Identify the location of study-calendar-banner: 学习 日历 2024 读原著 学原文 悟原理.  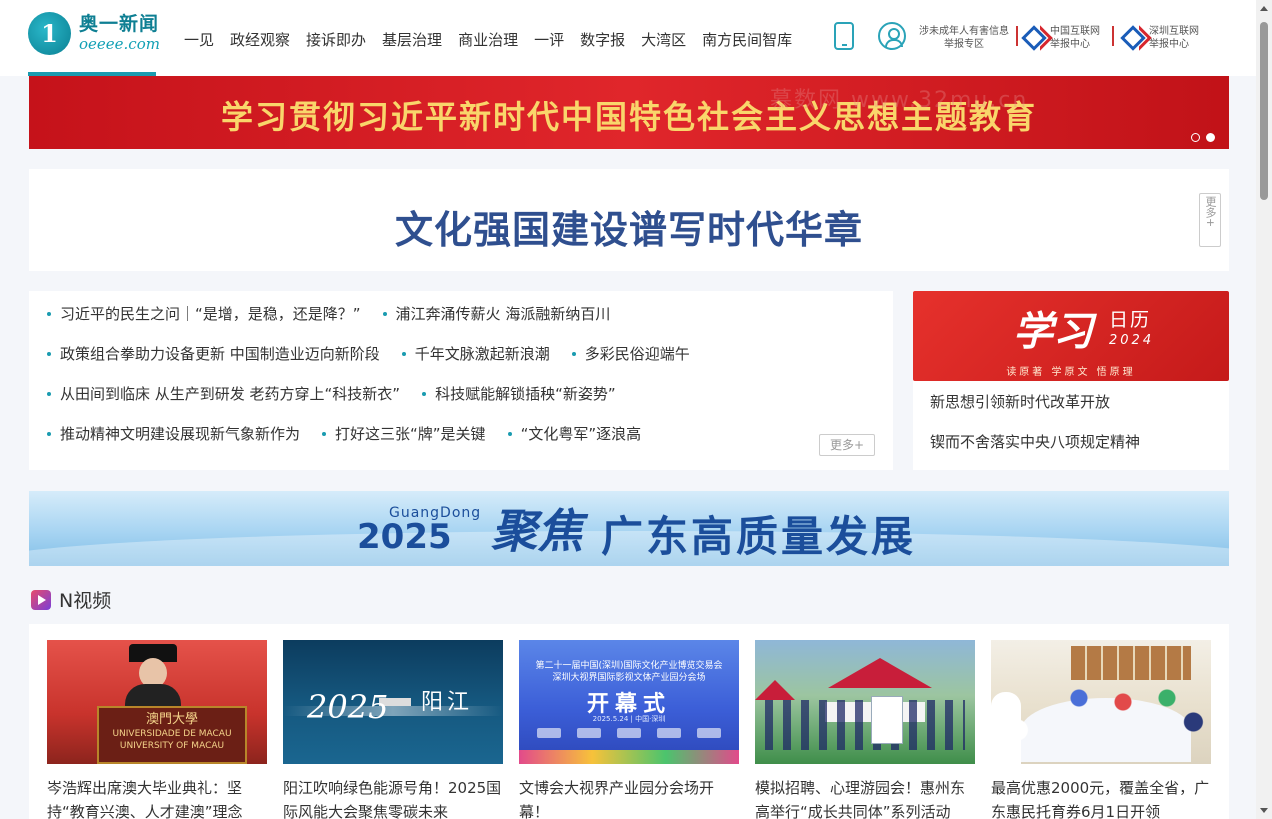
(1071, 336).